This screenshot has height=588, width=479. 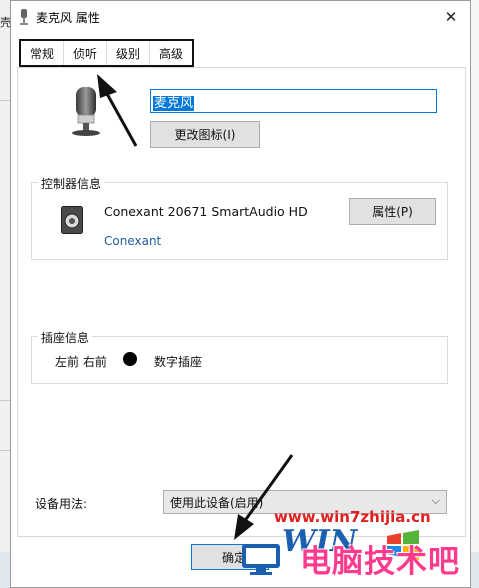 I want to click on device-name-value: 麦克风, so click(x=174, y=103).